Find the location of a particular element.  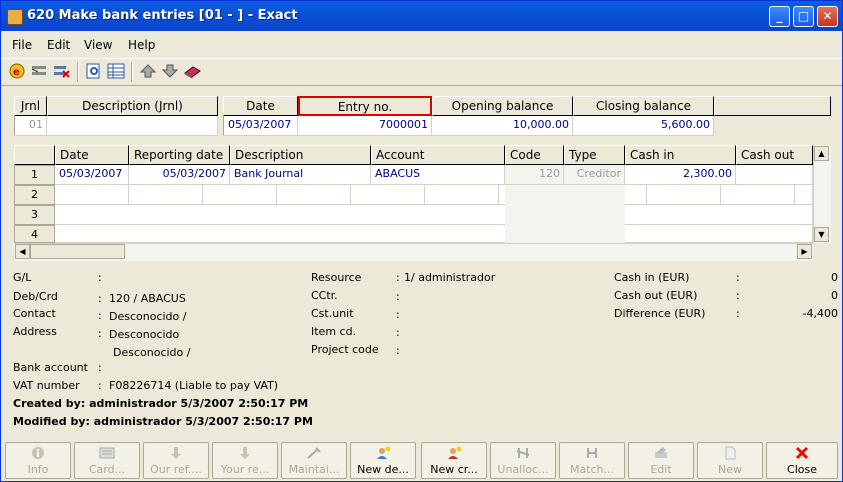

row-number: 1 is located at coordinates (34, 175).